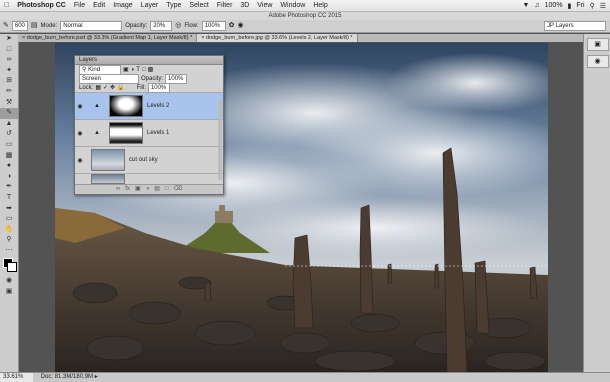 The height and width of the screenshot is (382, 610). Describe the element at coordinates (126, 69) in the screenshot. I see `pixel-filter-icon: ▣` at that location.